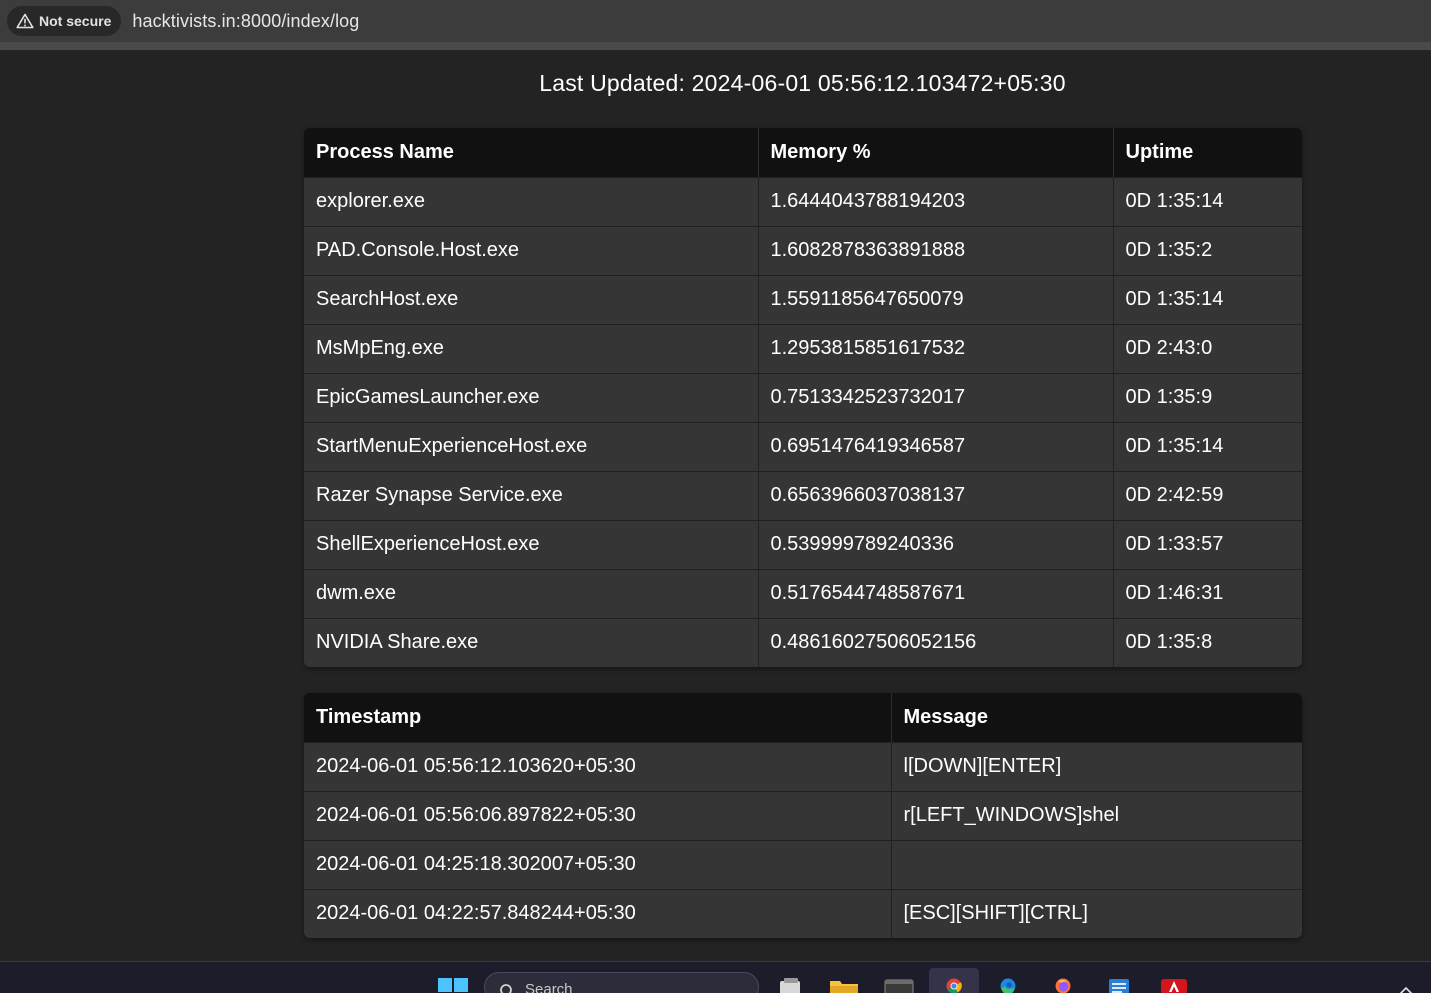 This screenshot has width=1431, height=993. Describe the element at coordinates (715, 46) in the screenshot. I see `page-divider` at that location.